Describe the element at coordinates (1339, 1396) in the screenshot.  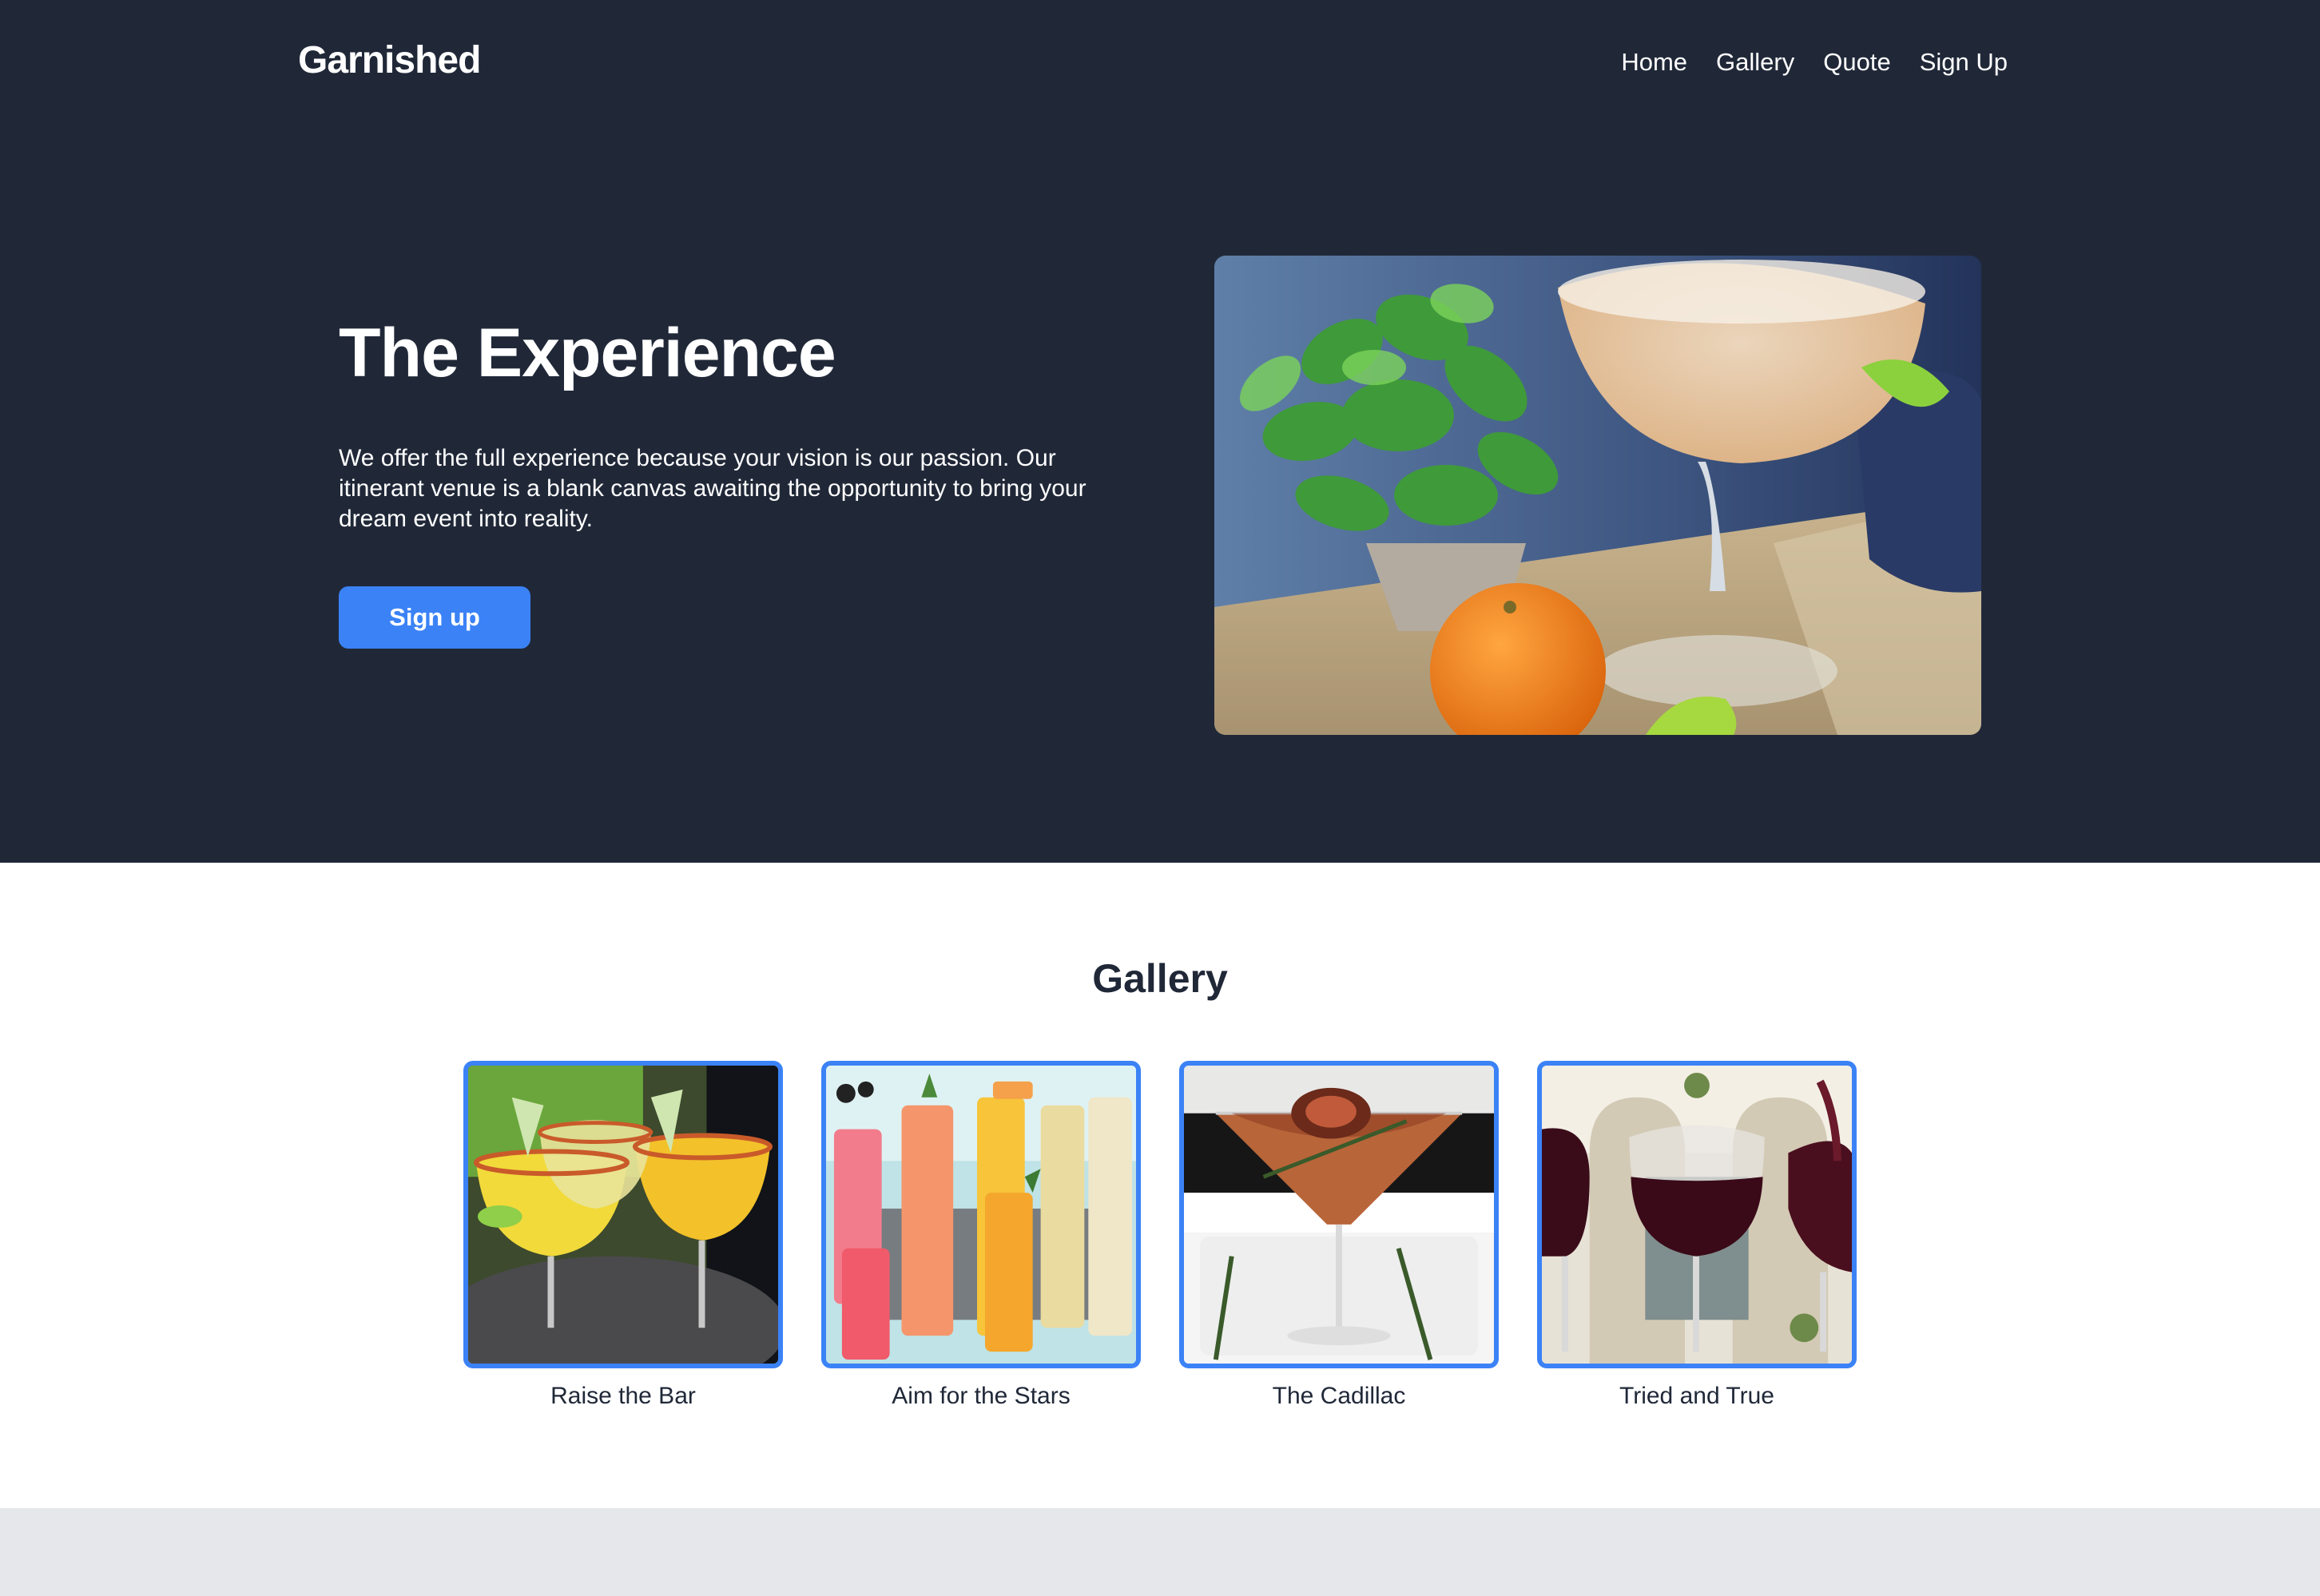
I see `gallery-card-label: The Cadillac` at that location.